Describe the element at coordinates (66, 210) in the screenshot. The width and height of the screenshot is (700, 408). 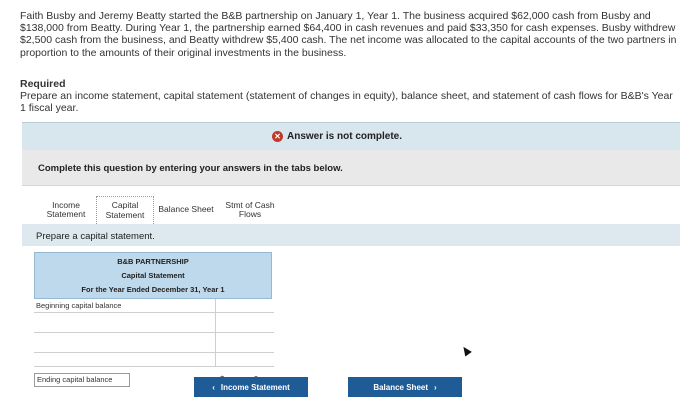
I see `tab-income-statement: Income Statement` at that location.